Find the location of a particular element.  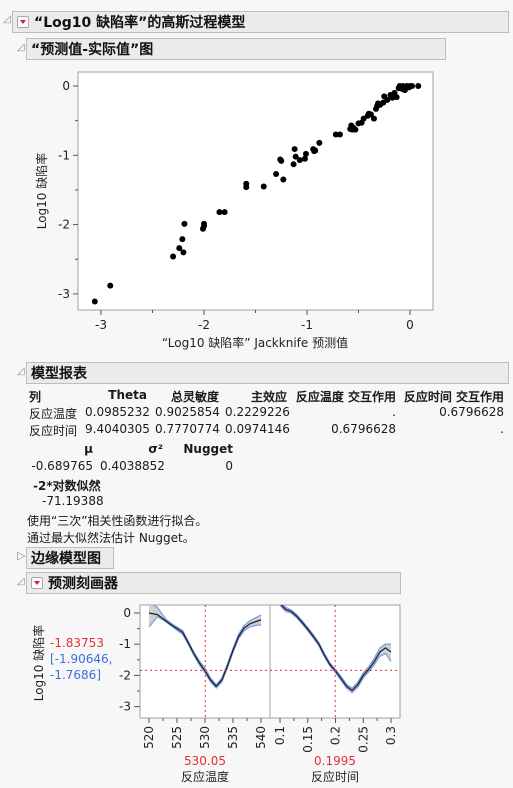

x-tick-label: -2 is located at coordinates (204, 325).